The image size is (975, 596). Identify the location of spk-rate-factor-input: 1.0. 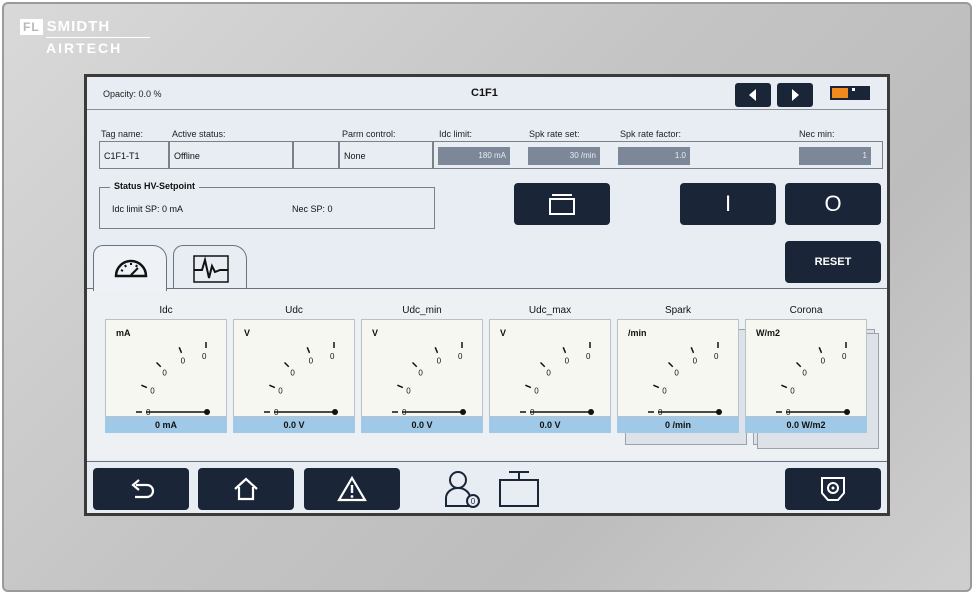
(654, 156).